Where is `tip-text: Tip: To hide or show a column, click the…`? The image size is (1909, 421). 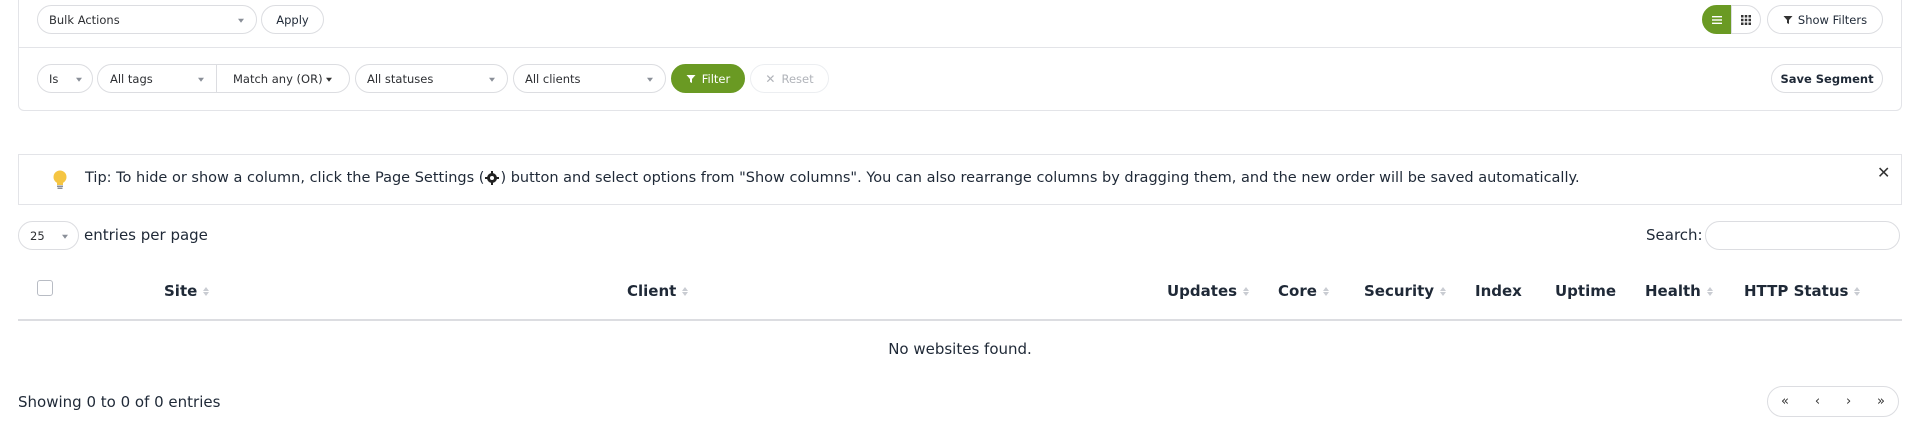
tip-text: Tip: To hide or show a column, click the… is located at coordinates (832, 178).